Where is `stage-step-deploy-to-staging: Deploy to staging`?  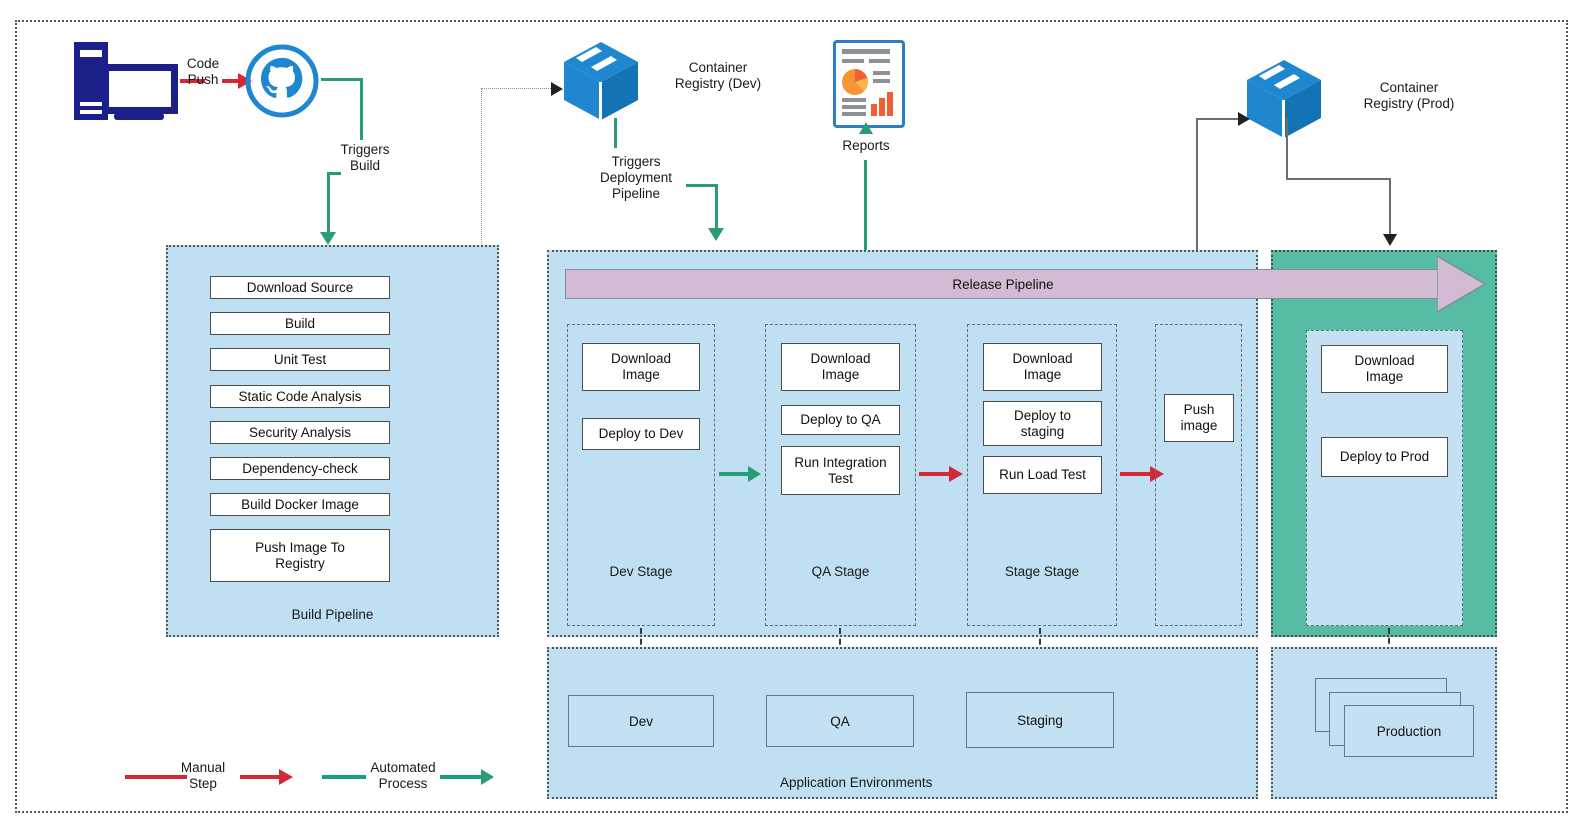 stage-step-deploy-to-staging: Deploy to staging is located at coordinates (1042, 423).